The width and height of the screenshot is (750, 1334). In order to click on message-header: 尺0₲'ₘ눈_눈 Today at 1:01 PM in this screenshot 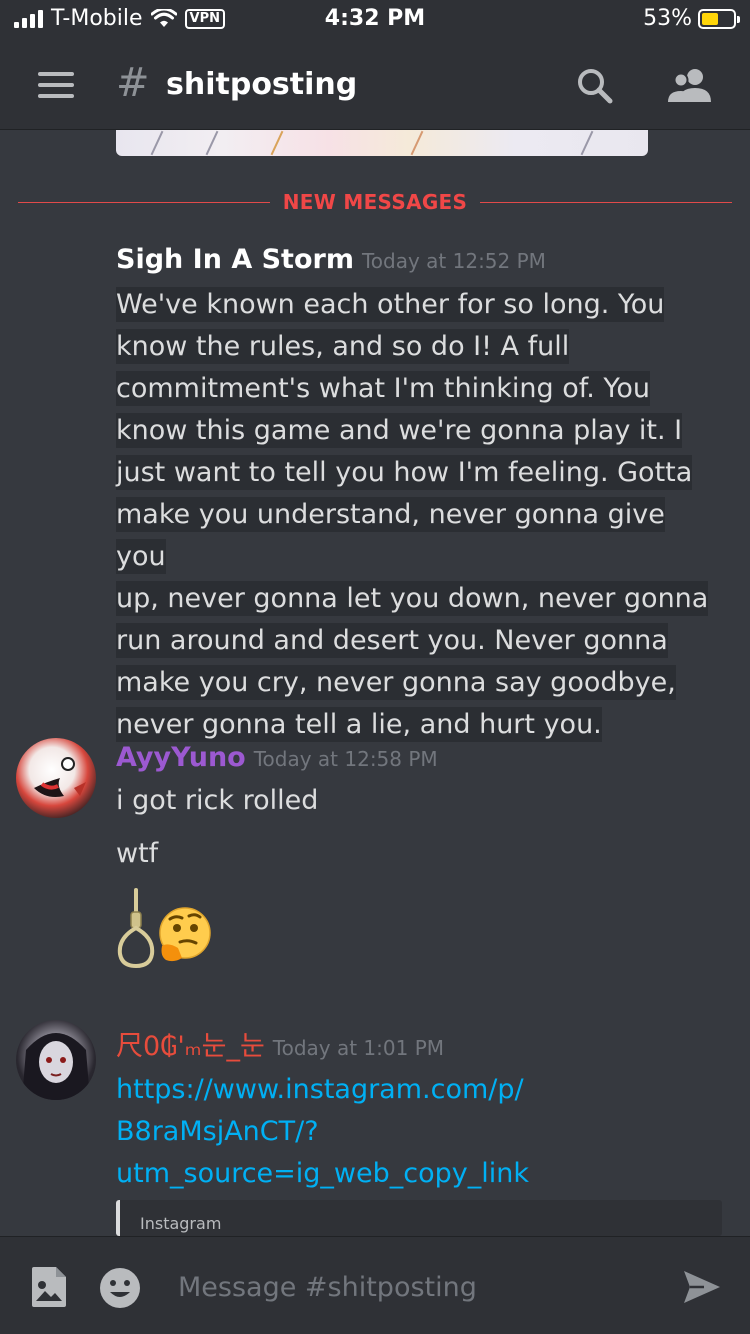, I will do `click(416, 1043)`.